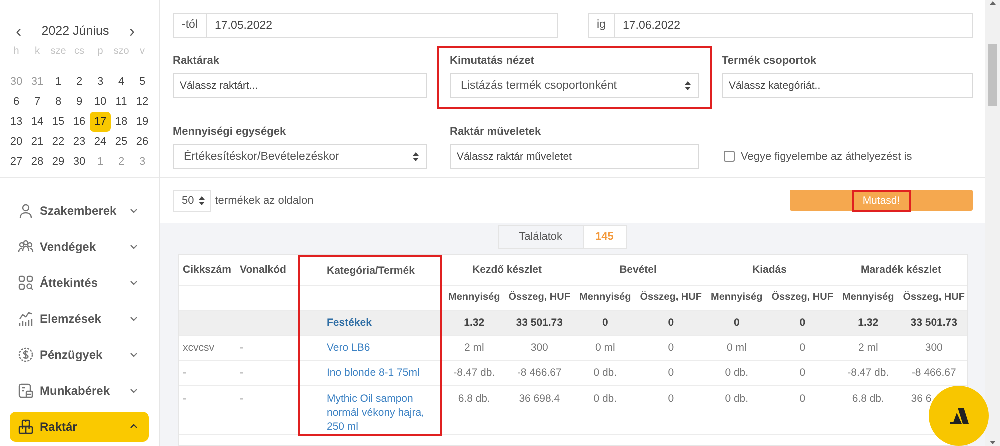 The image size is (1000, 446). What do you see at coordinates (142, 122) in the screenshot?
I see `calendar-day: 19` at bounding box center [142, 122].